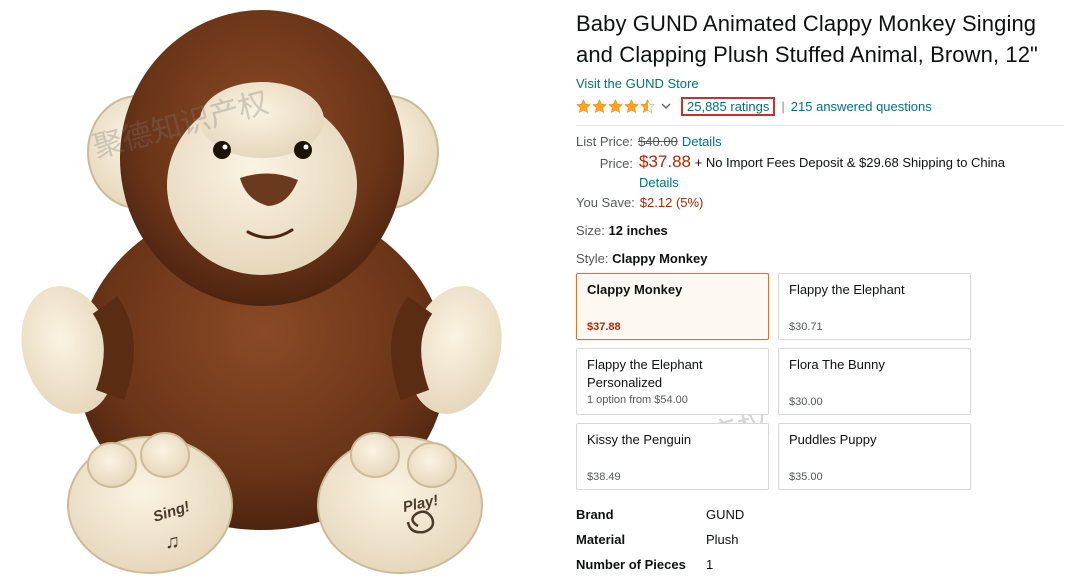 Image resolution: width=1080 pixels, height=582 pixels. Describe the element at coordinates (874, 306) in the screenshot. I see `style-option-flappy-elephant: Flappy the Elephant $30.71` at that location.